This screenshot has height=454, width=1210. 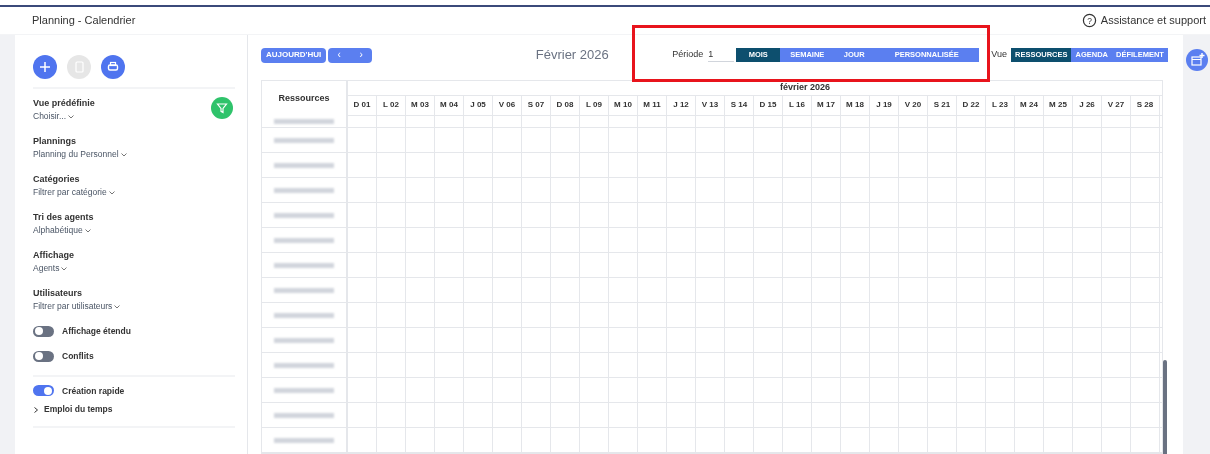 What do you see at coordinates (93, 391) in the screenshot?
I see `toggle-label: Création rapide` at bounding box center [93, 391].